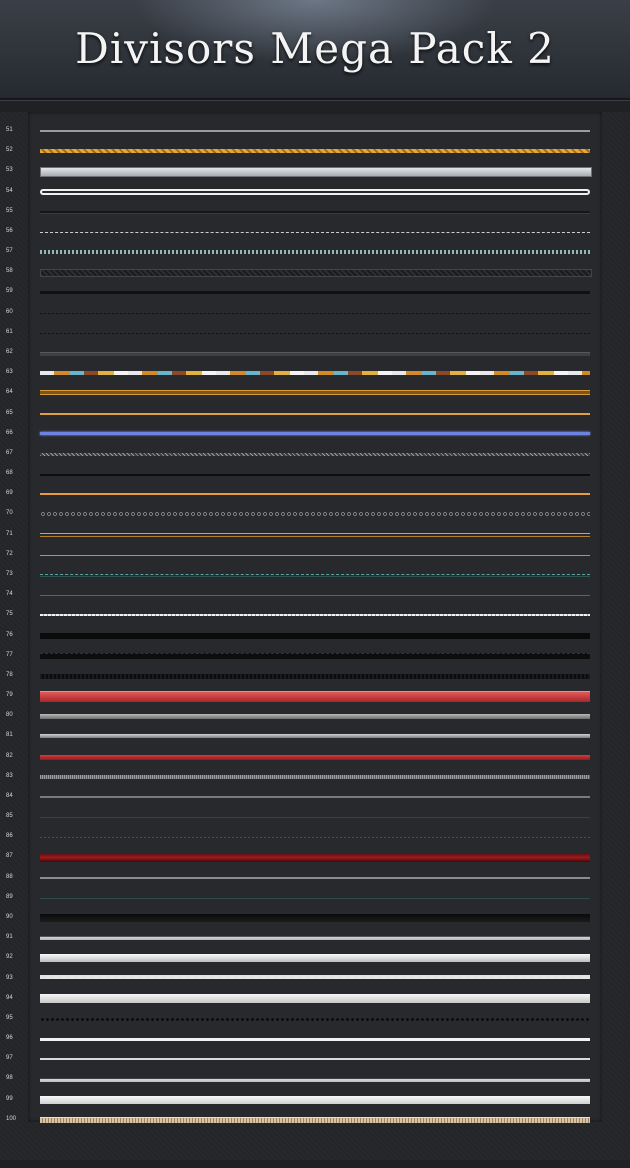  What do you see at coordinates (9, 715) in the screenshot?
I see `divider-number: 80` at bounding box center [9, 715].